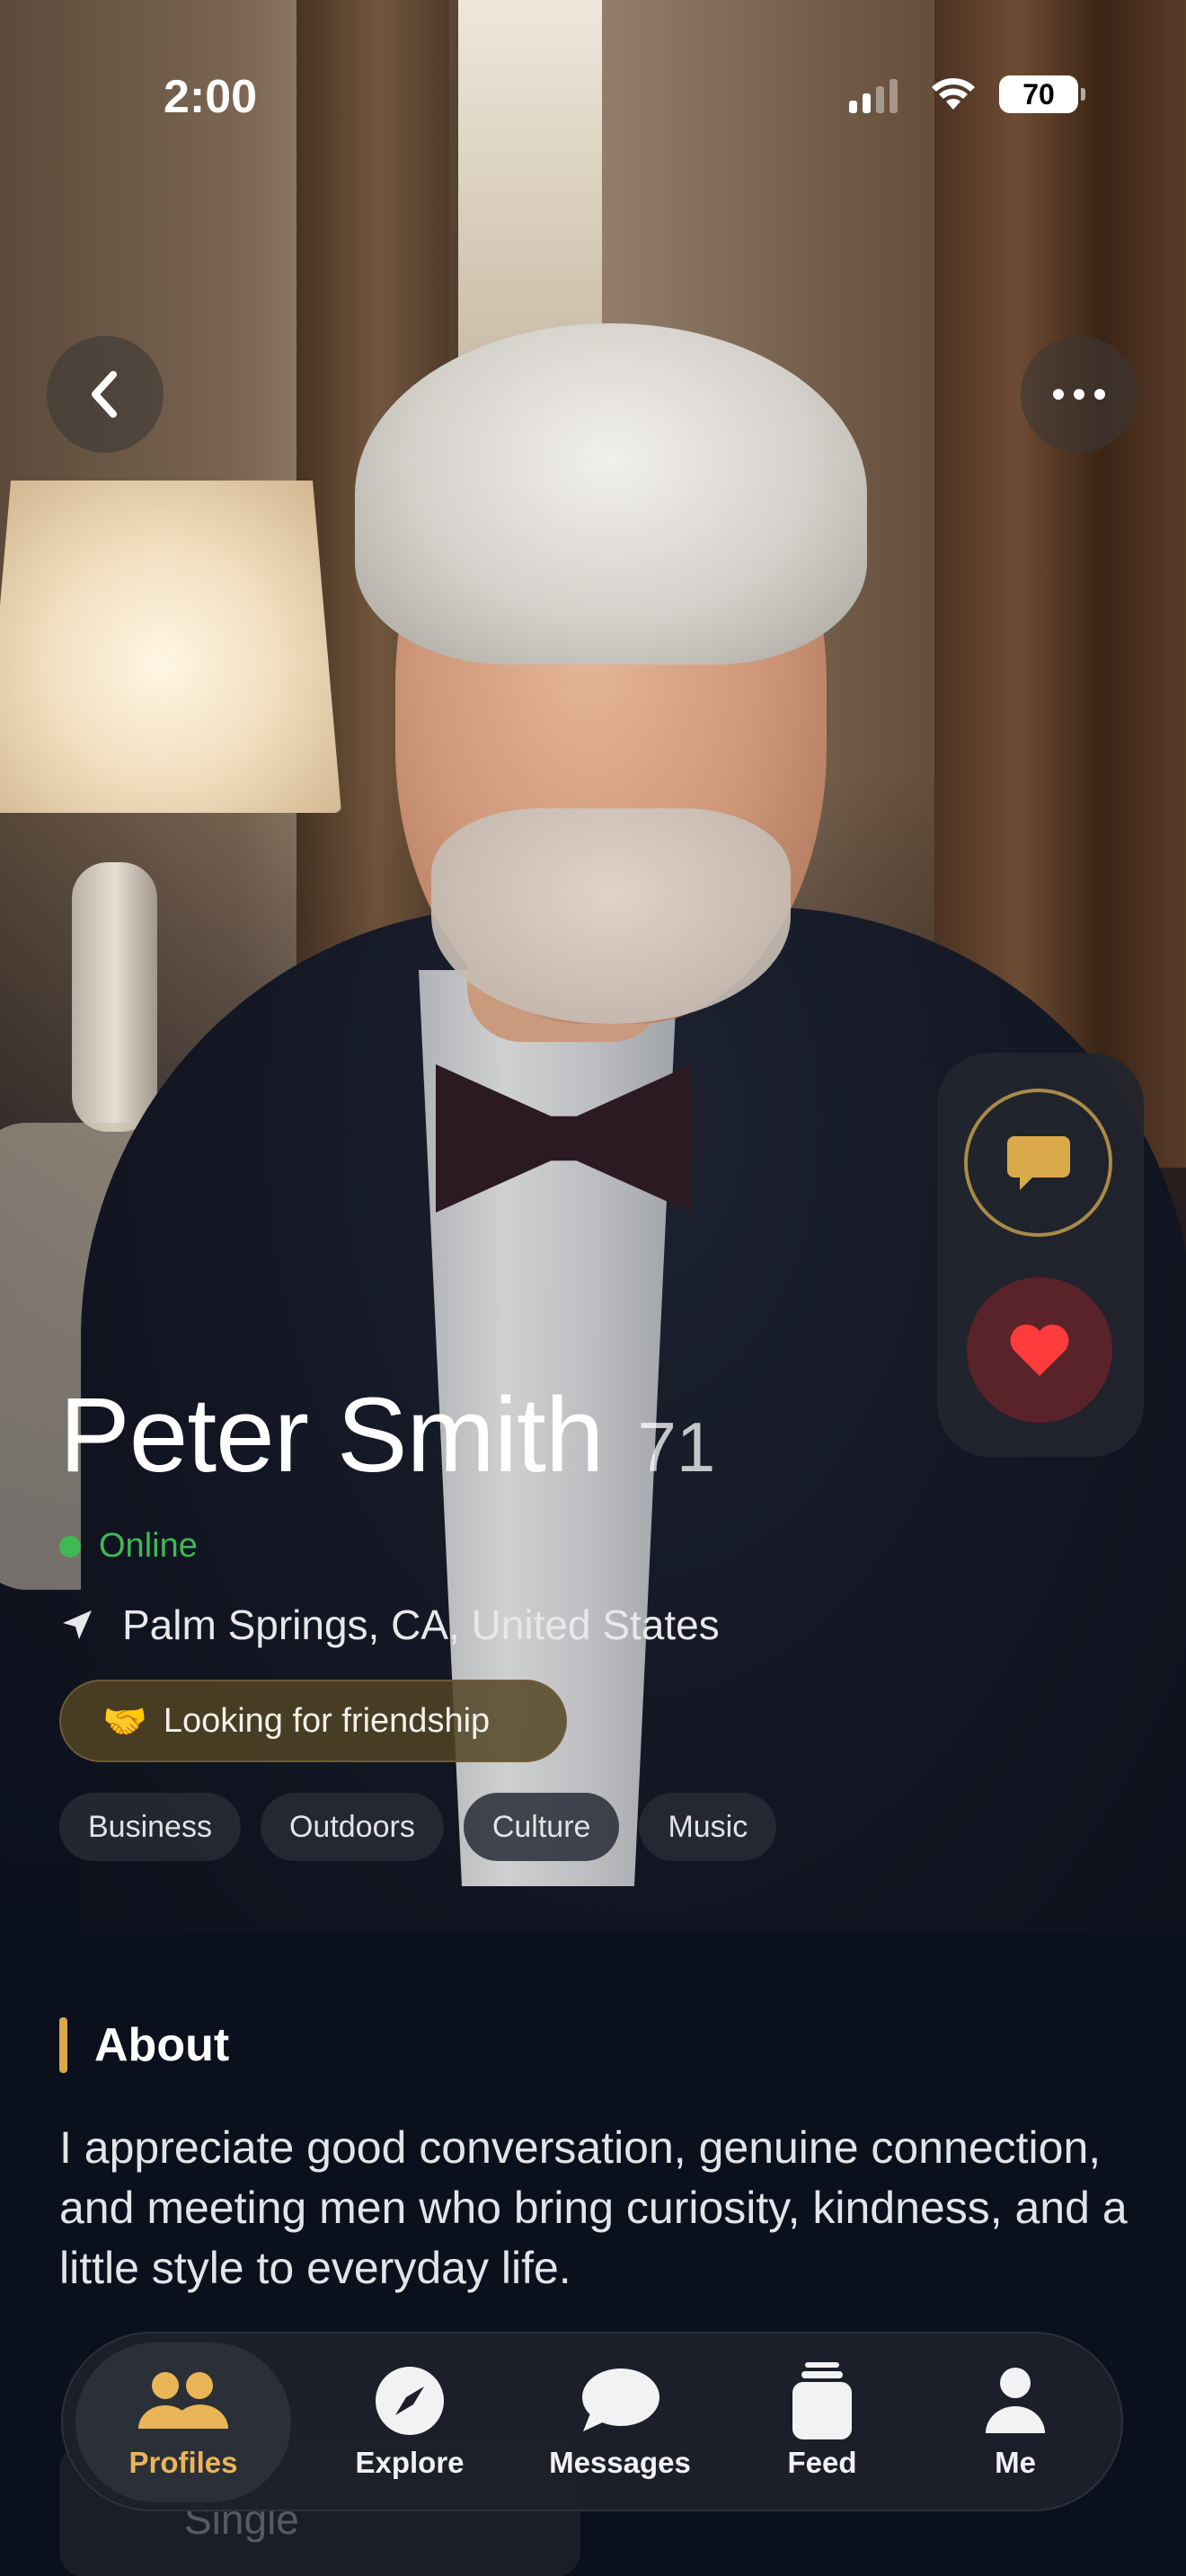  I want to click on interest-tags: Business Outdoors Culture Music, so click(418, 1827).